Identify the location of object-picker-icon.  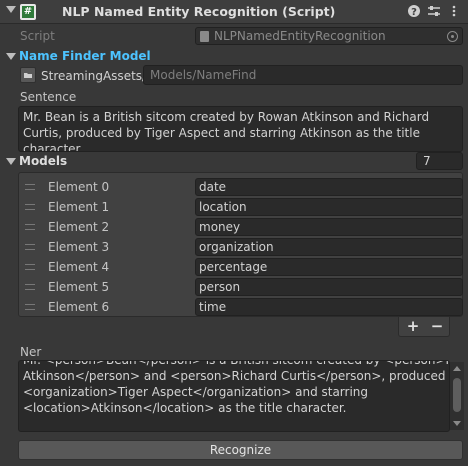
(452, 36).